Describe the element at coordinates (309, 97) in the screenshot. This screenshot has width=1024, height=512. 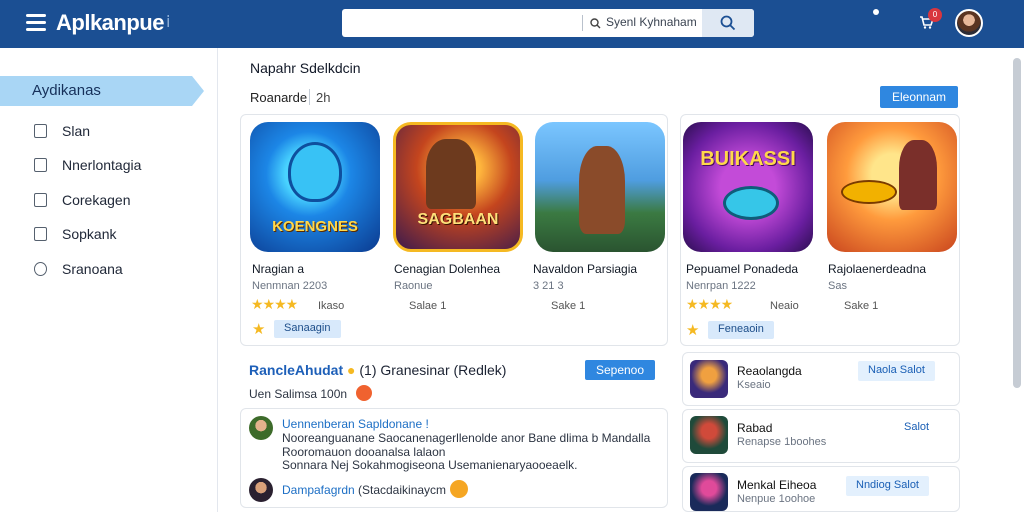
I see `subtitle-divider` at that location.